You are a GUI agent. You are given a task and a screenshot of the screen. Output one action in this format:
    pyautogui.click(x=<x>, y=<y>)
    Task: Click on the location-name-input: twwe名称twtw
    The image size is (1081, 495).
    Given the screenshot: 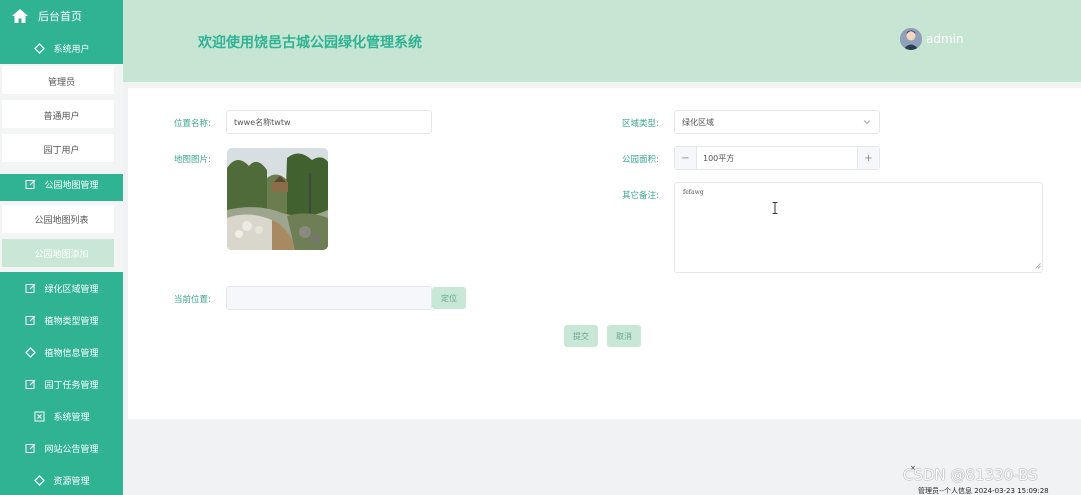 What is the action you would take?
    pyautogui.click(x=329, y=122)
    